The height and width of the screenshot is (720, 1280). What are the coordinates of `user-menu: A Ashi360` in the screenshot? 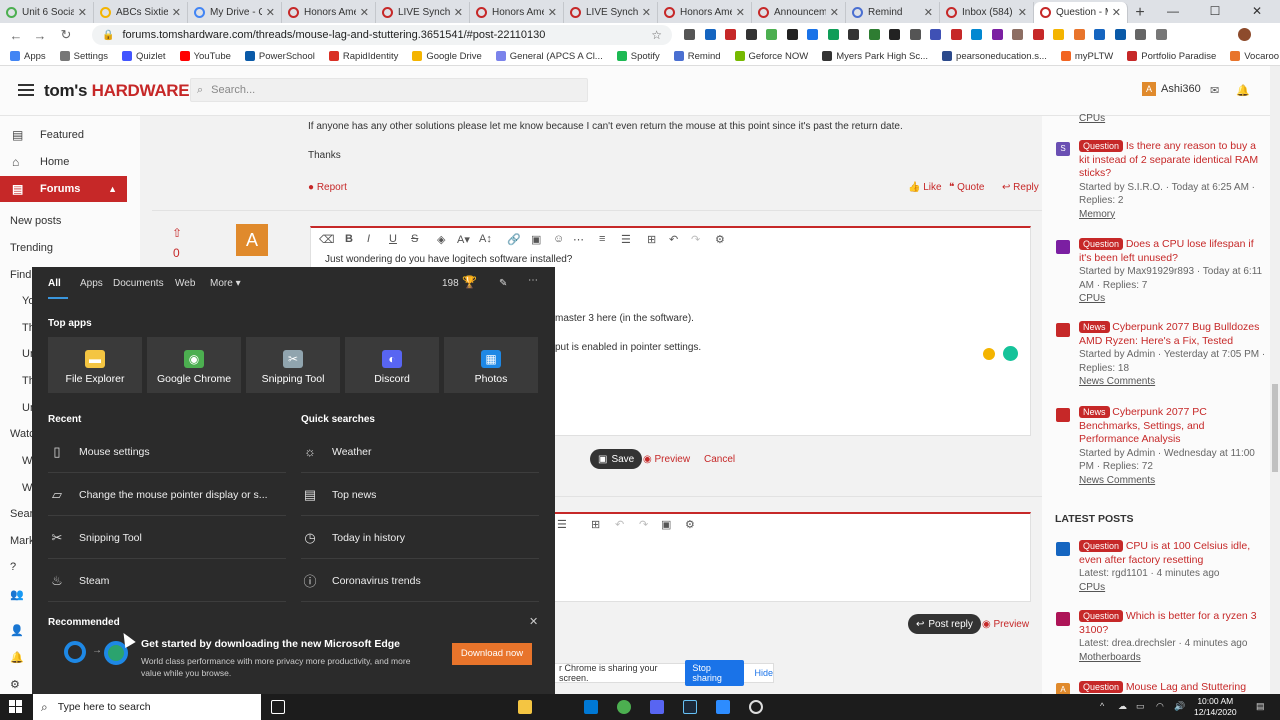 It's located at (1171, 89).